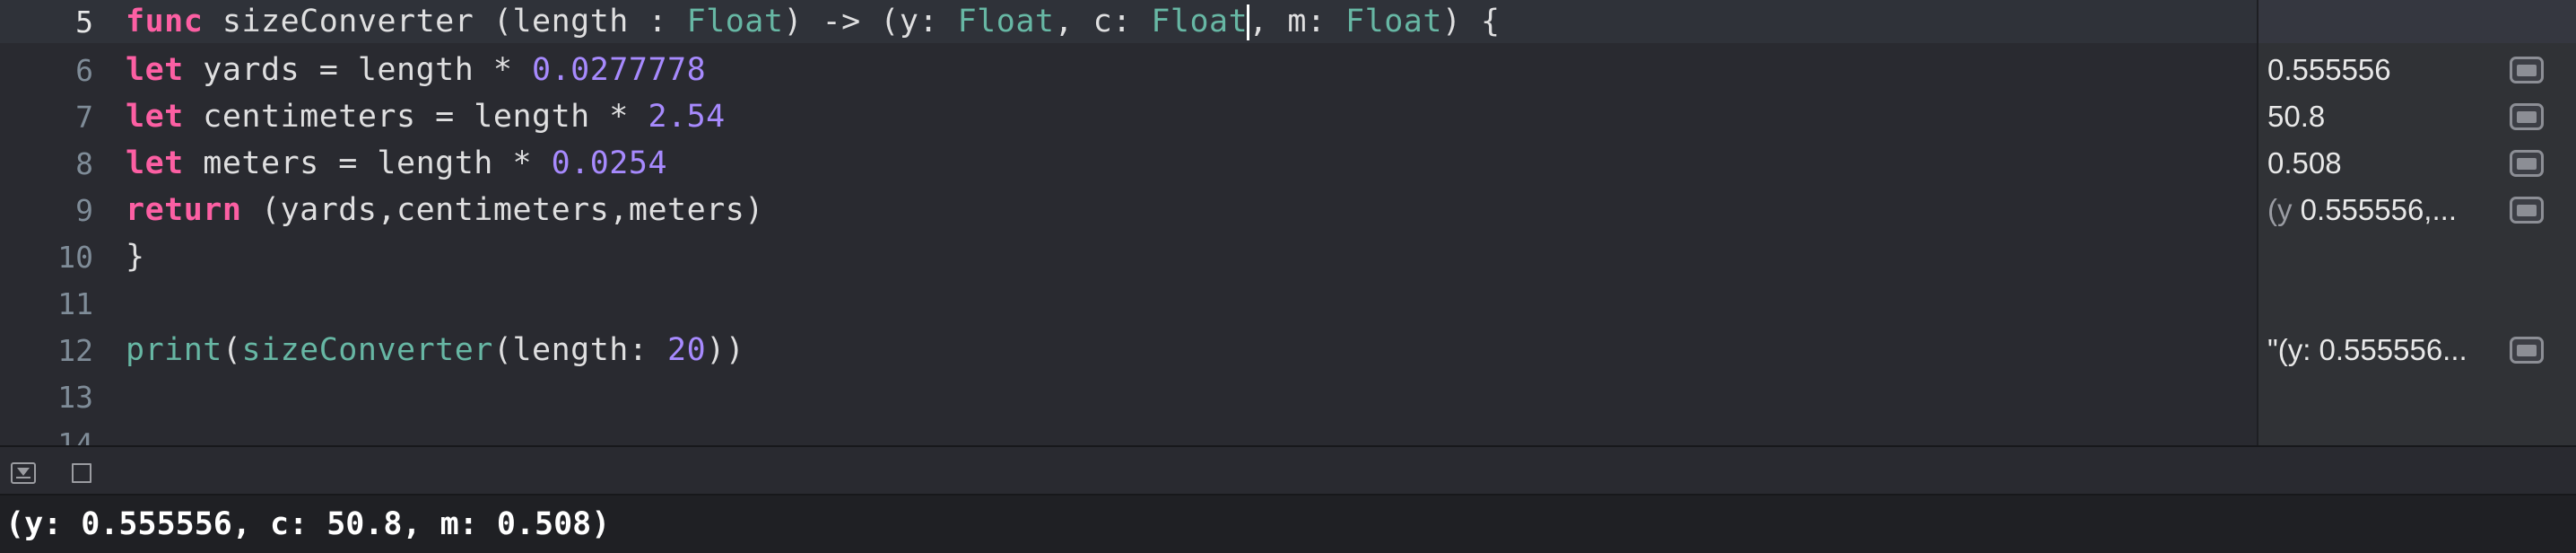 The height and width of the screenshot is (553, 2576). Describe the element at coordinates (358, 70) in the screenshot. I see `code-token: yards = length *` at that location.